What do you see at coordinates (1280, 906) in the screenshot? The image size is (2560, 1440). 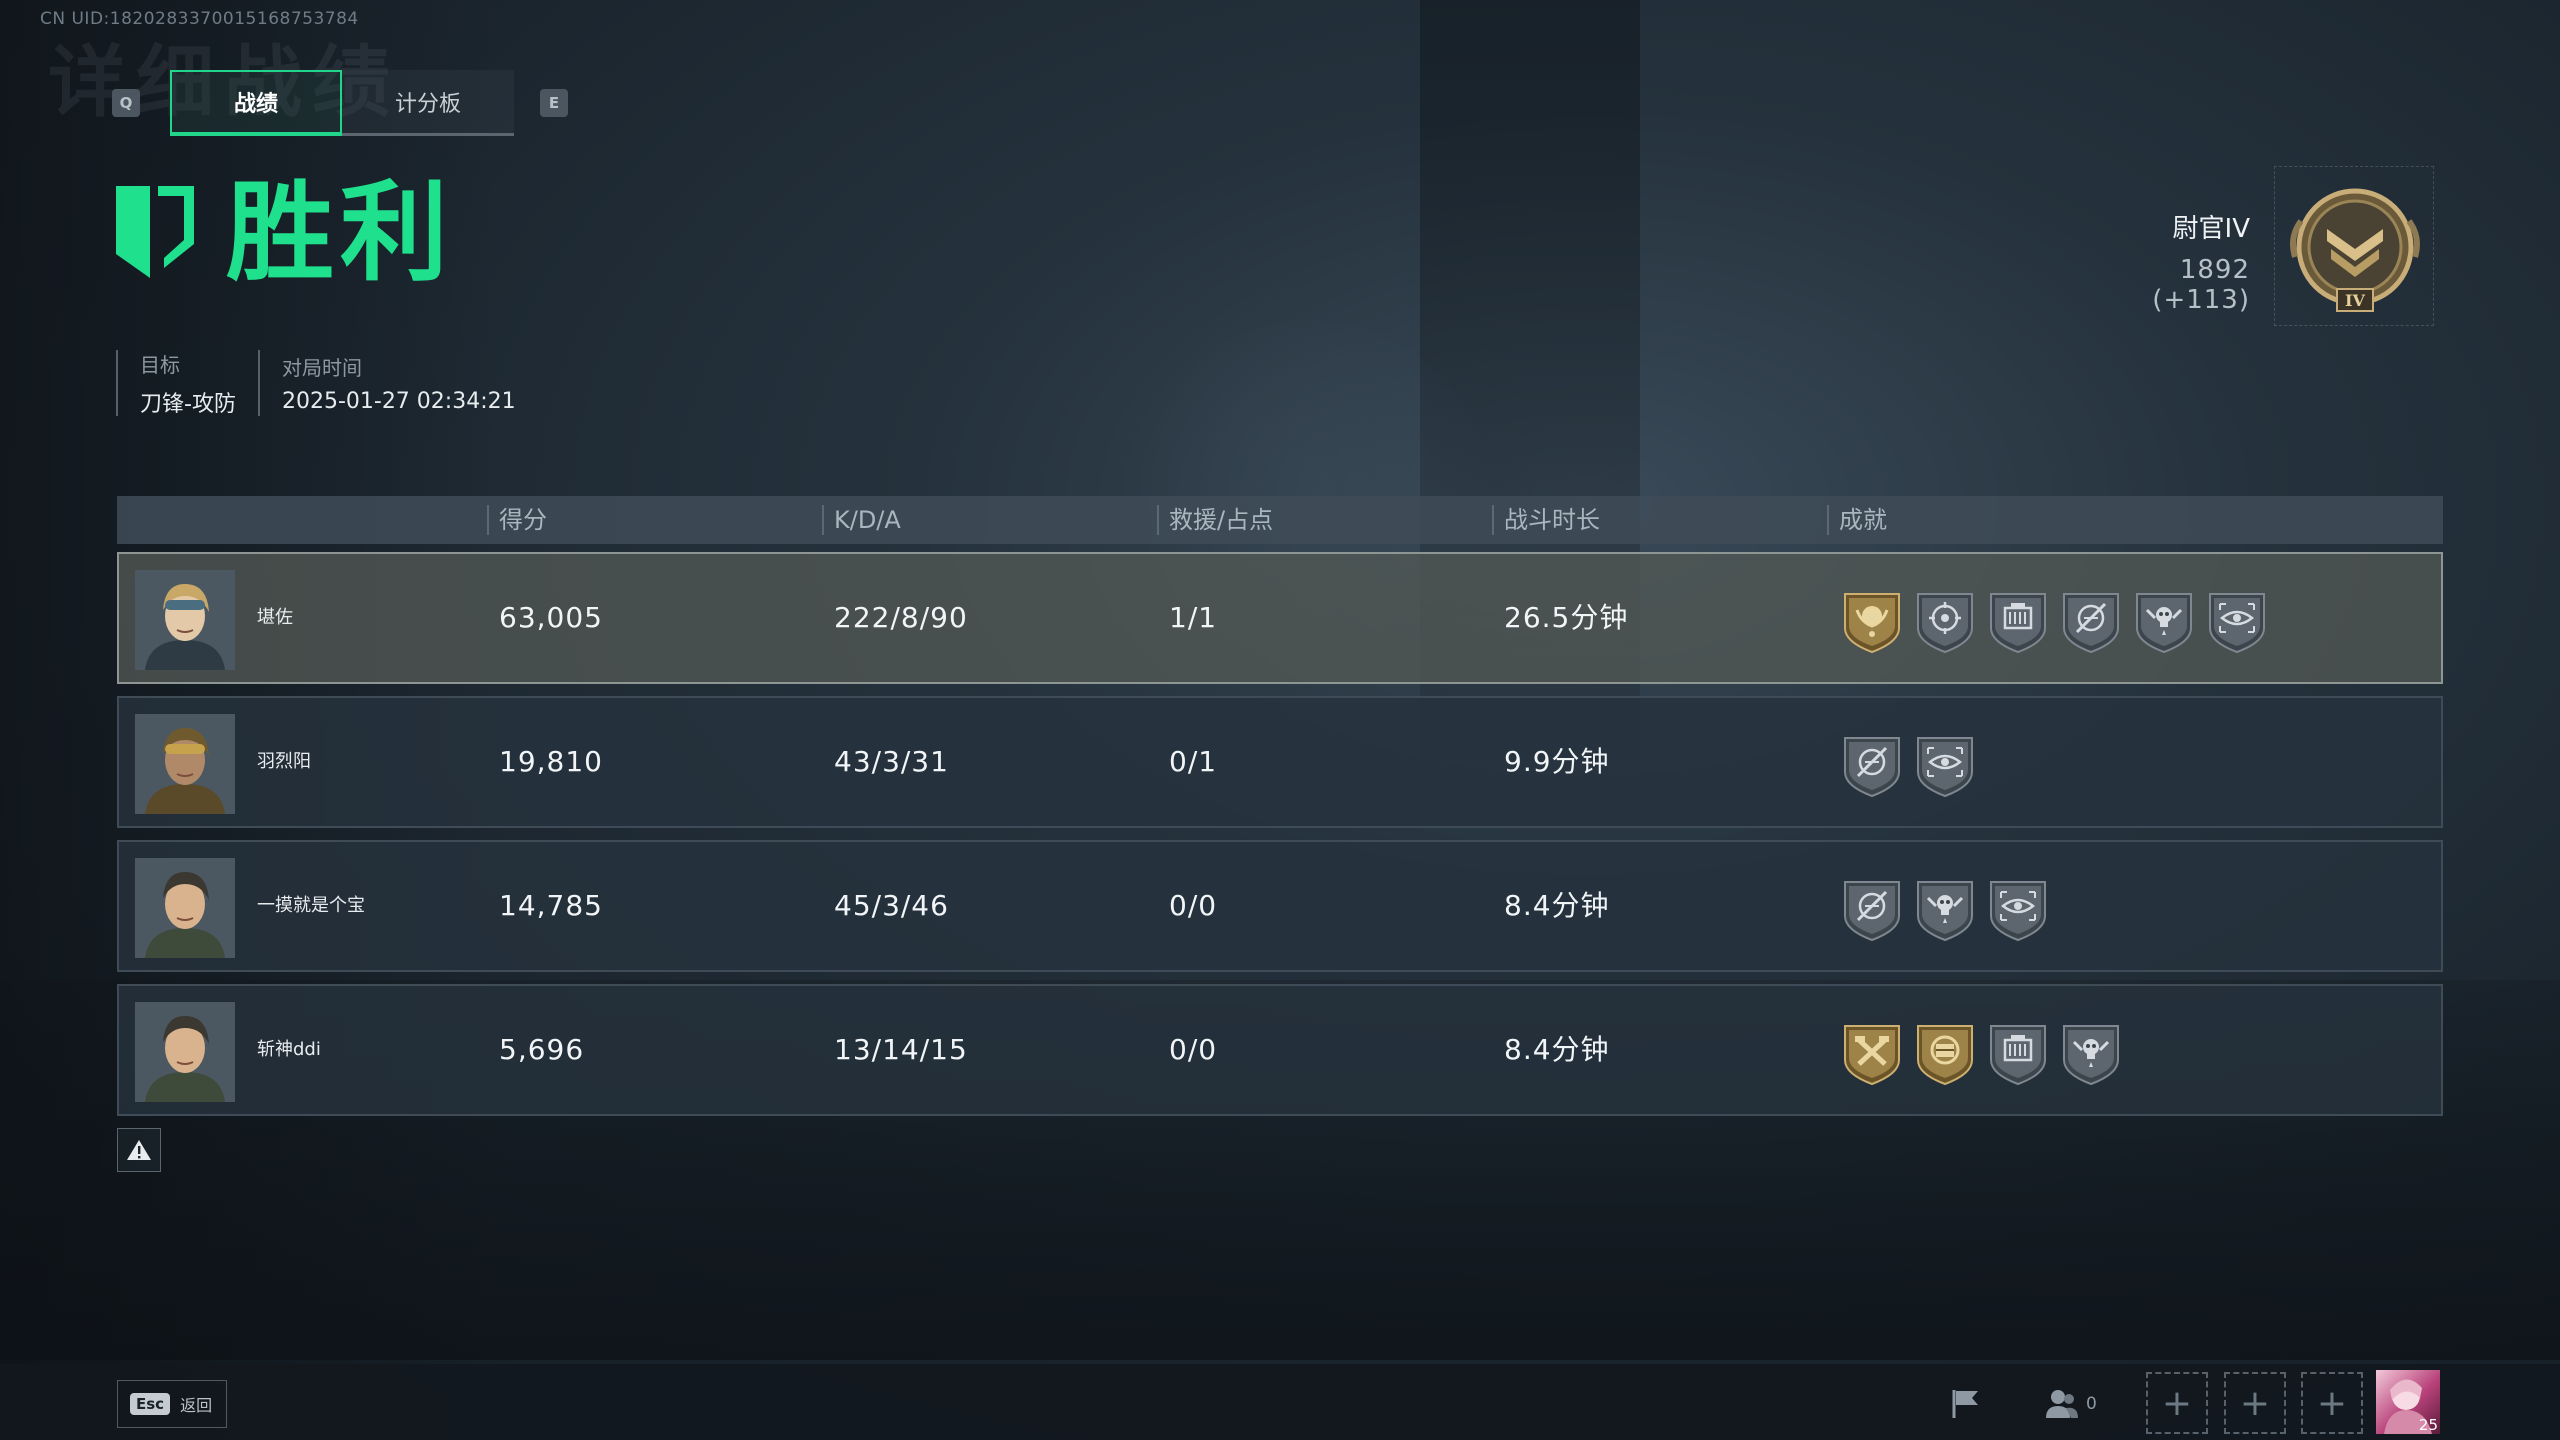 I see `table-row: 一摸就是个宝 14,785 45/3/46 0/0 8.4分钟` at bounding box center [1280, 906].